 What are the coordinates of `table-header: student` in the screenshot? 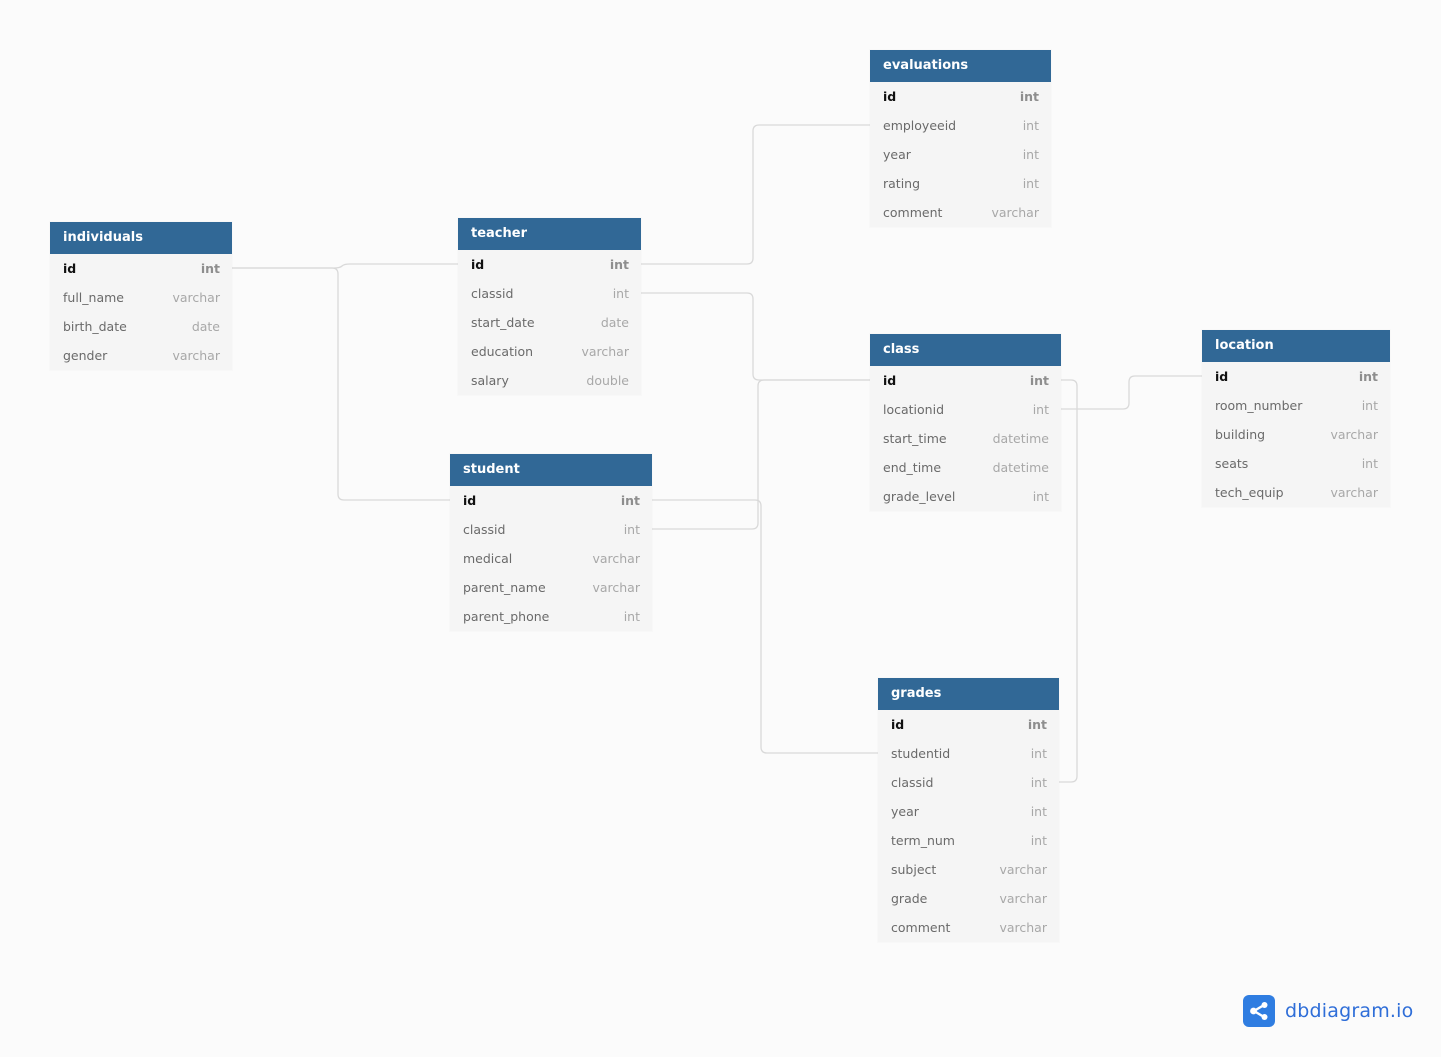 It's located at (551, 470).